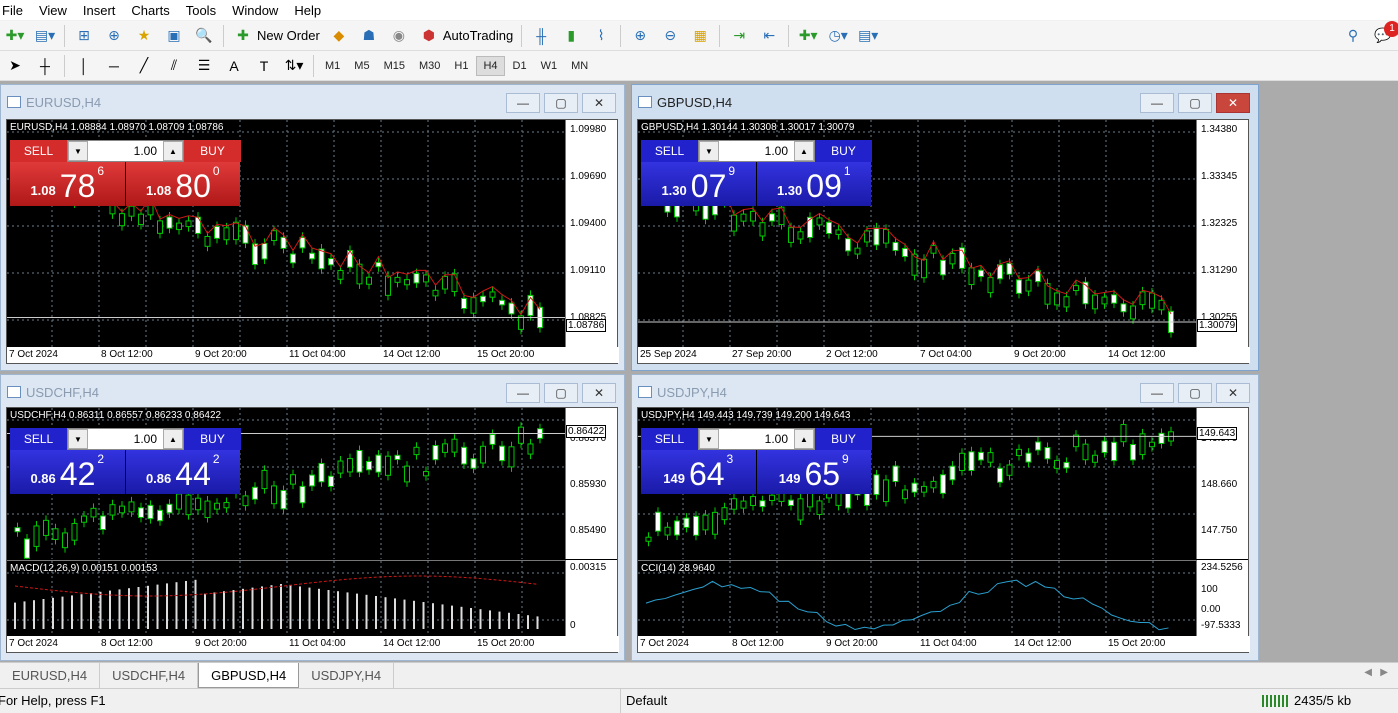 Image resolution: width=1398 pixels, height=713 pixels. What do you see at coordinates (520, 66) in the screenshot?
I see `tf-d1: D1` at bounding box center [520, 66].